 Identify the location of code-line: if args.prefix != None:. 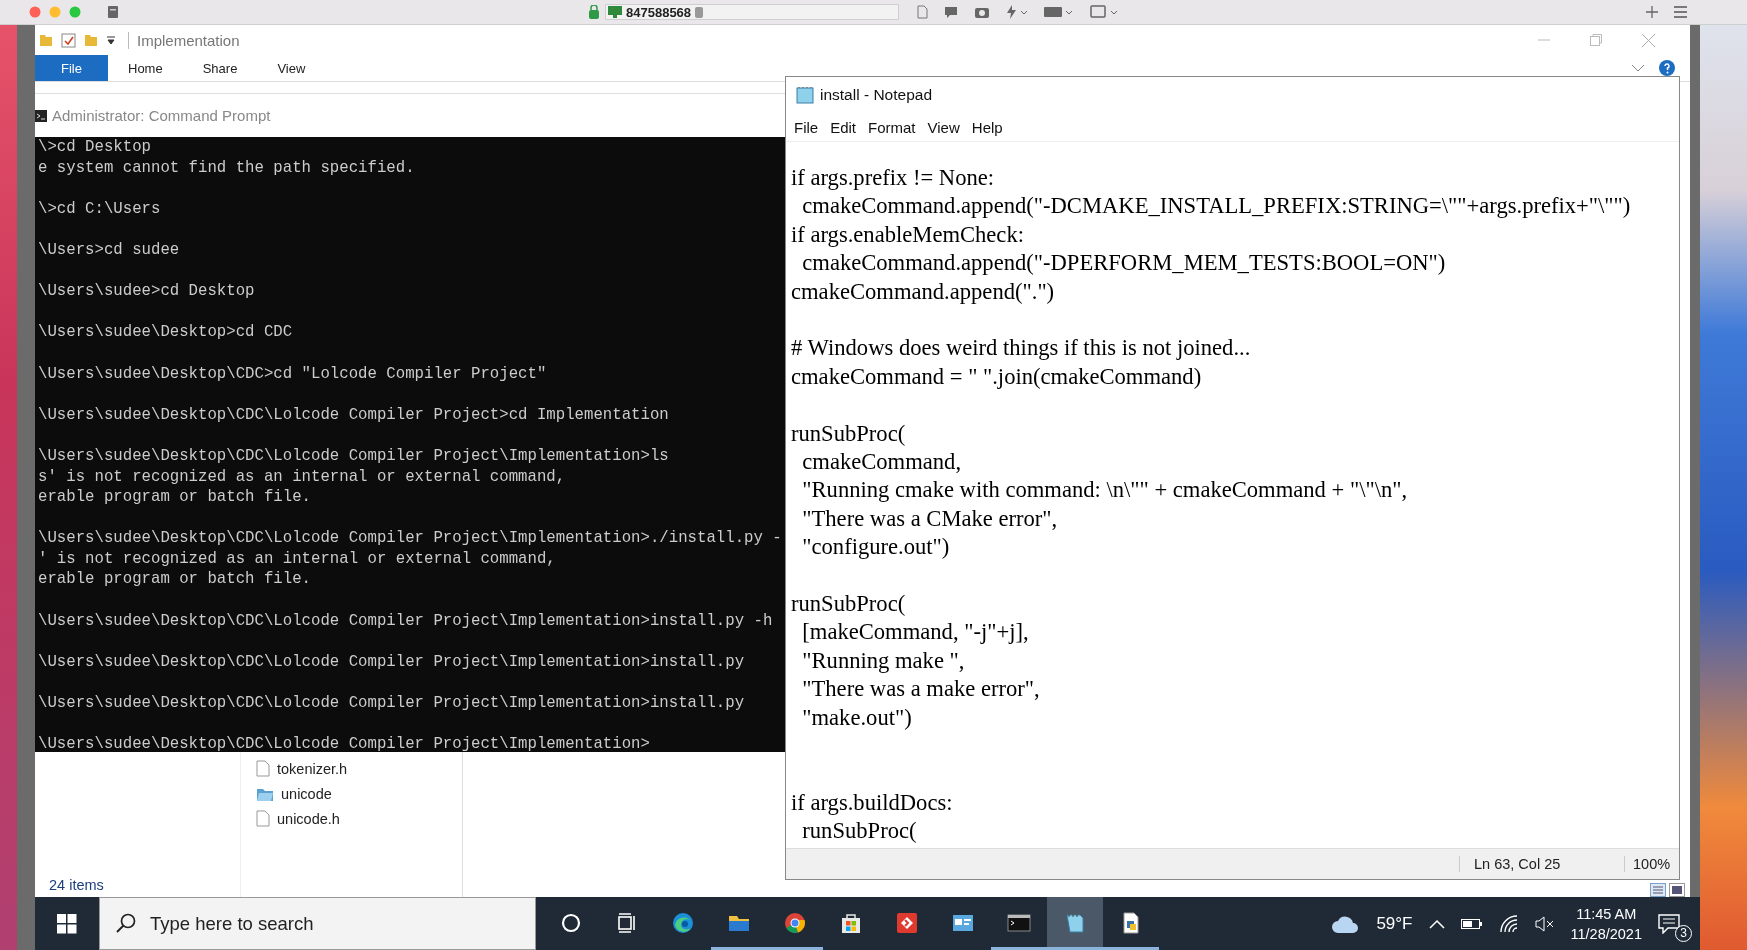
(893, 178).